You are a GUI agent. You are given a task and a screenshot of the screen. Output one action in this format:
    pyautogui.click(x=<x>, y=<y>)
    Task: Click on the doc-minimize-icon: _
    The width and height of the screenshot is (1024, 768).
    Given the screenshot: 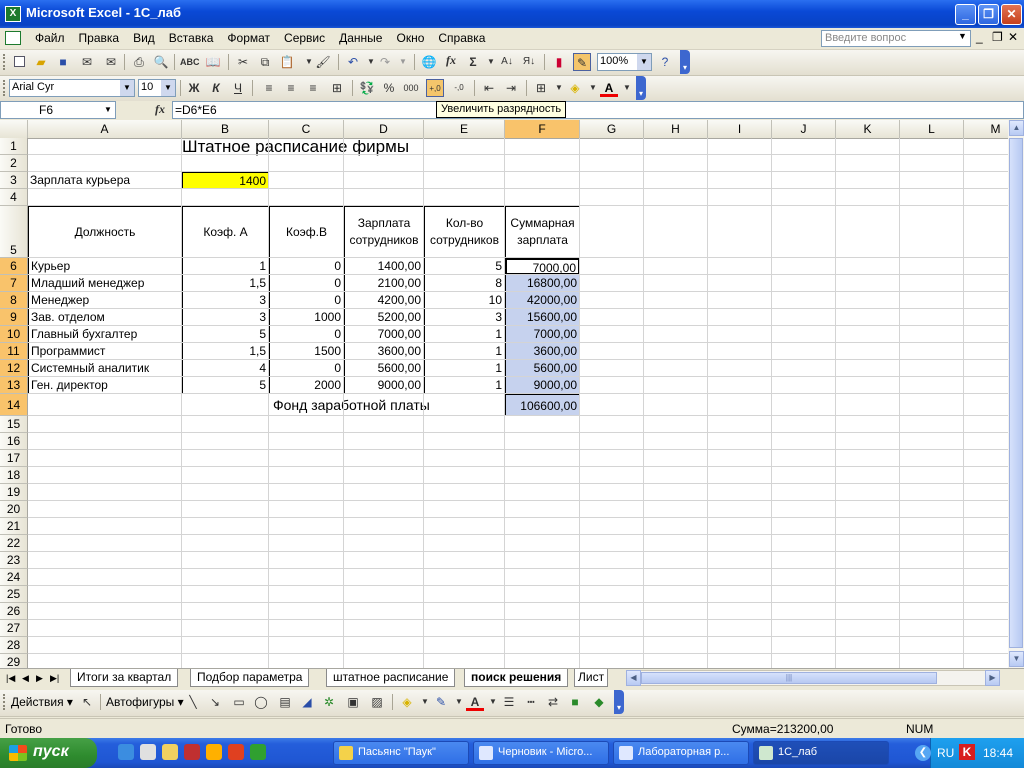 What is the action you would take?
    pyautogui.click(x=979, y=37)
    